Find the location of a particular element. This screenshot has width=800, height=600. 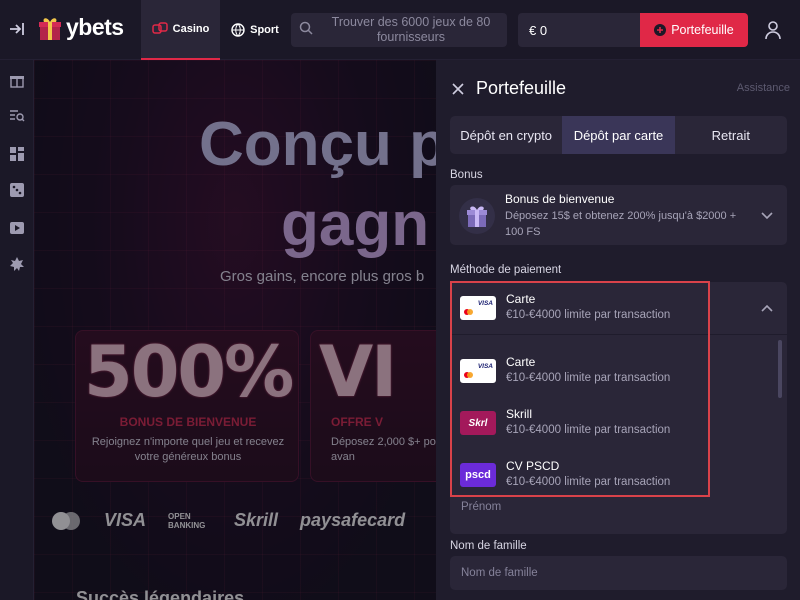

skrill-logo-icon: Skrl is located at coordinates (478, 423).